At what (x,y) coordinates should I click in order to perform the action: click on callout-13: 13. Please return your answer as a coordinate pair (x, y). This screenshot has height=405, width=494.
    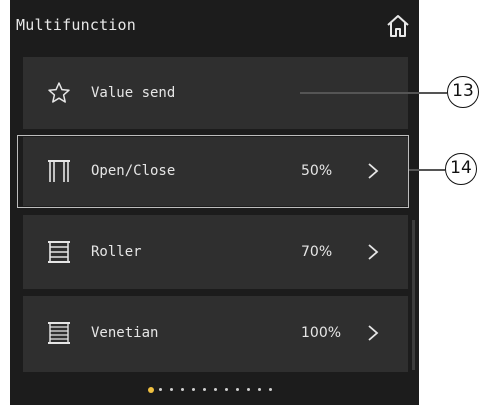
    Looking at the image, I should click on (463, 92).